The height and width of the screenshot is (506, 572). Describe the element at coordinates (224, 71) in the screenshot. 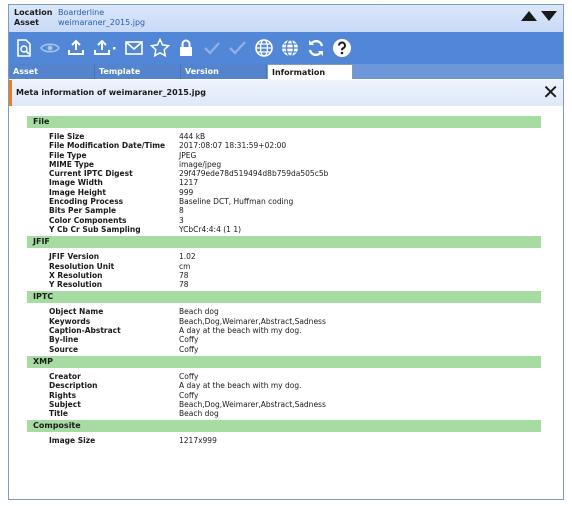

I see `tab-version: Version` at that location.